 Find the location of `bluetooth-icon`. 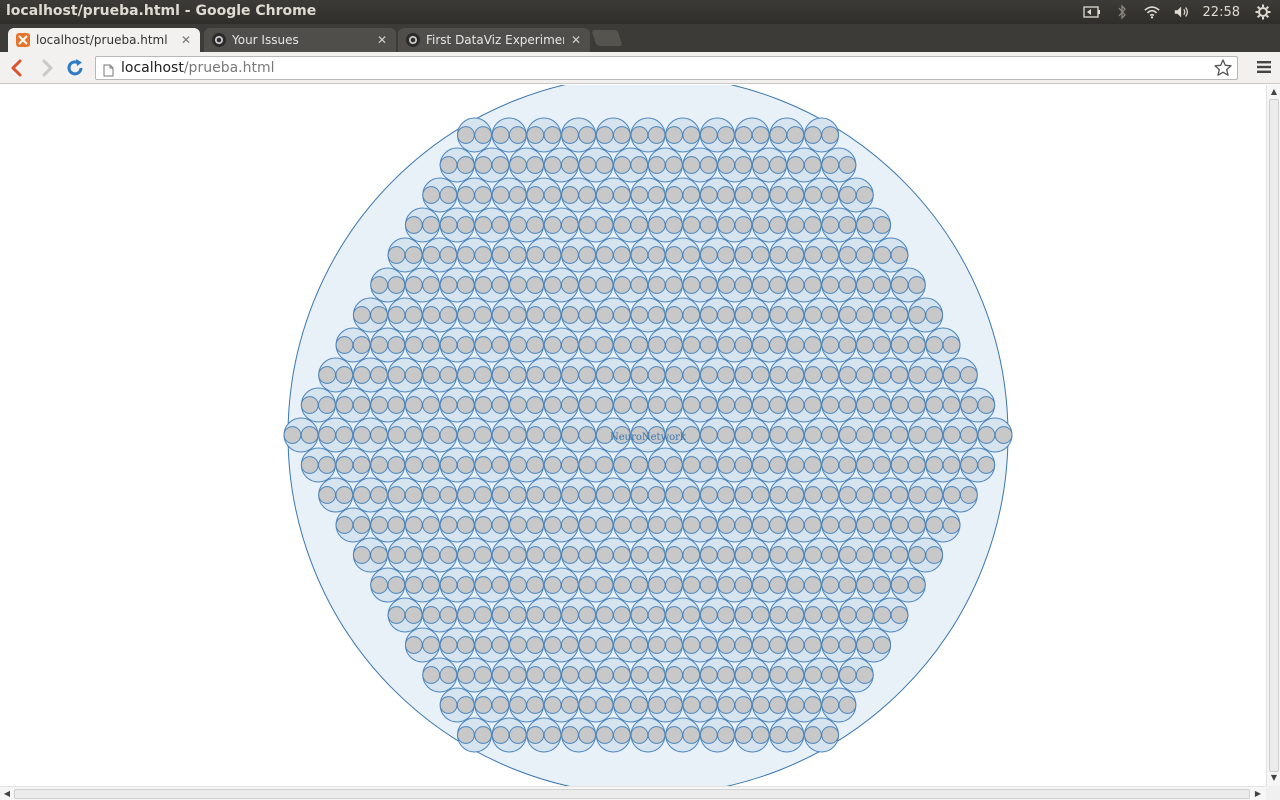

bluetooth-icon is located at coordinates (1122, 12).